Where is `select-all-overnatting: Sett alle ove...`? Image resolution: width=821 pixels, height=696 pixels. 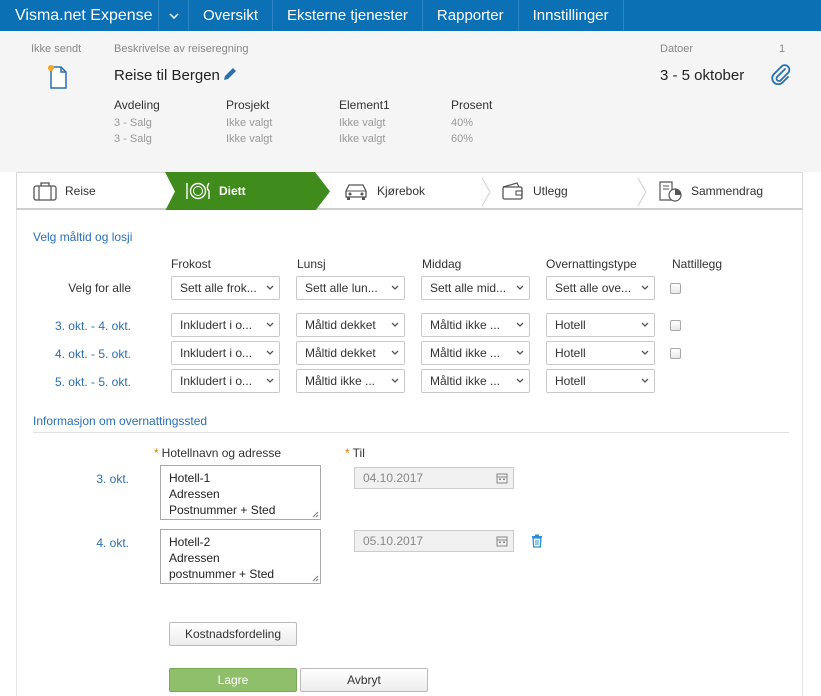
select-all-overnatting: Sett alle ove... is located at coordinates (600, 288).